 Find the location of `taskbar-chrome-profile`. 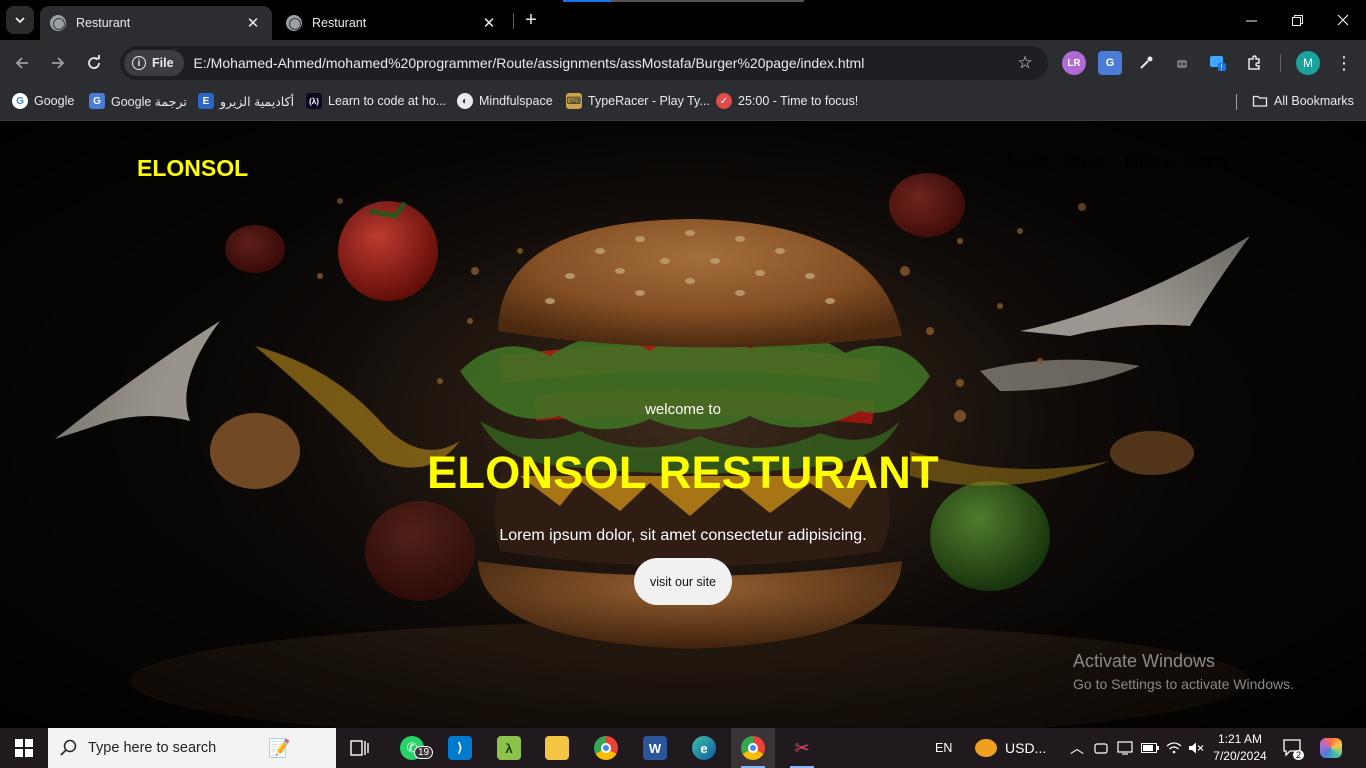

taskbar-chrome-profile is located at coordinates (753, 748).